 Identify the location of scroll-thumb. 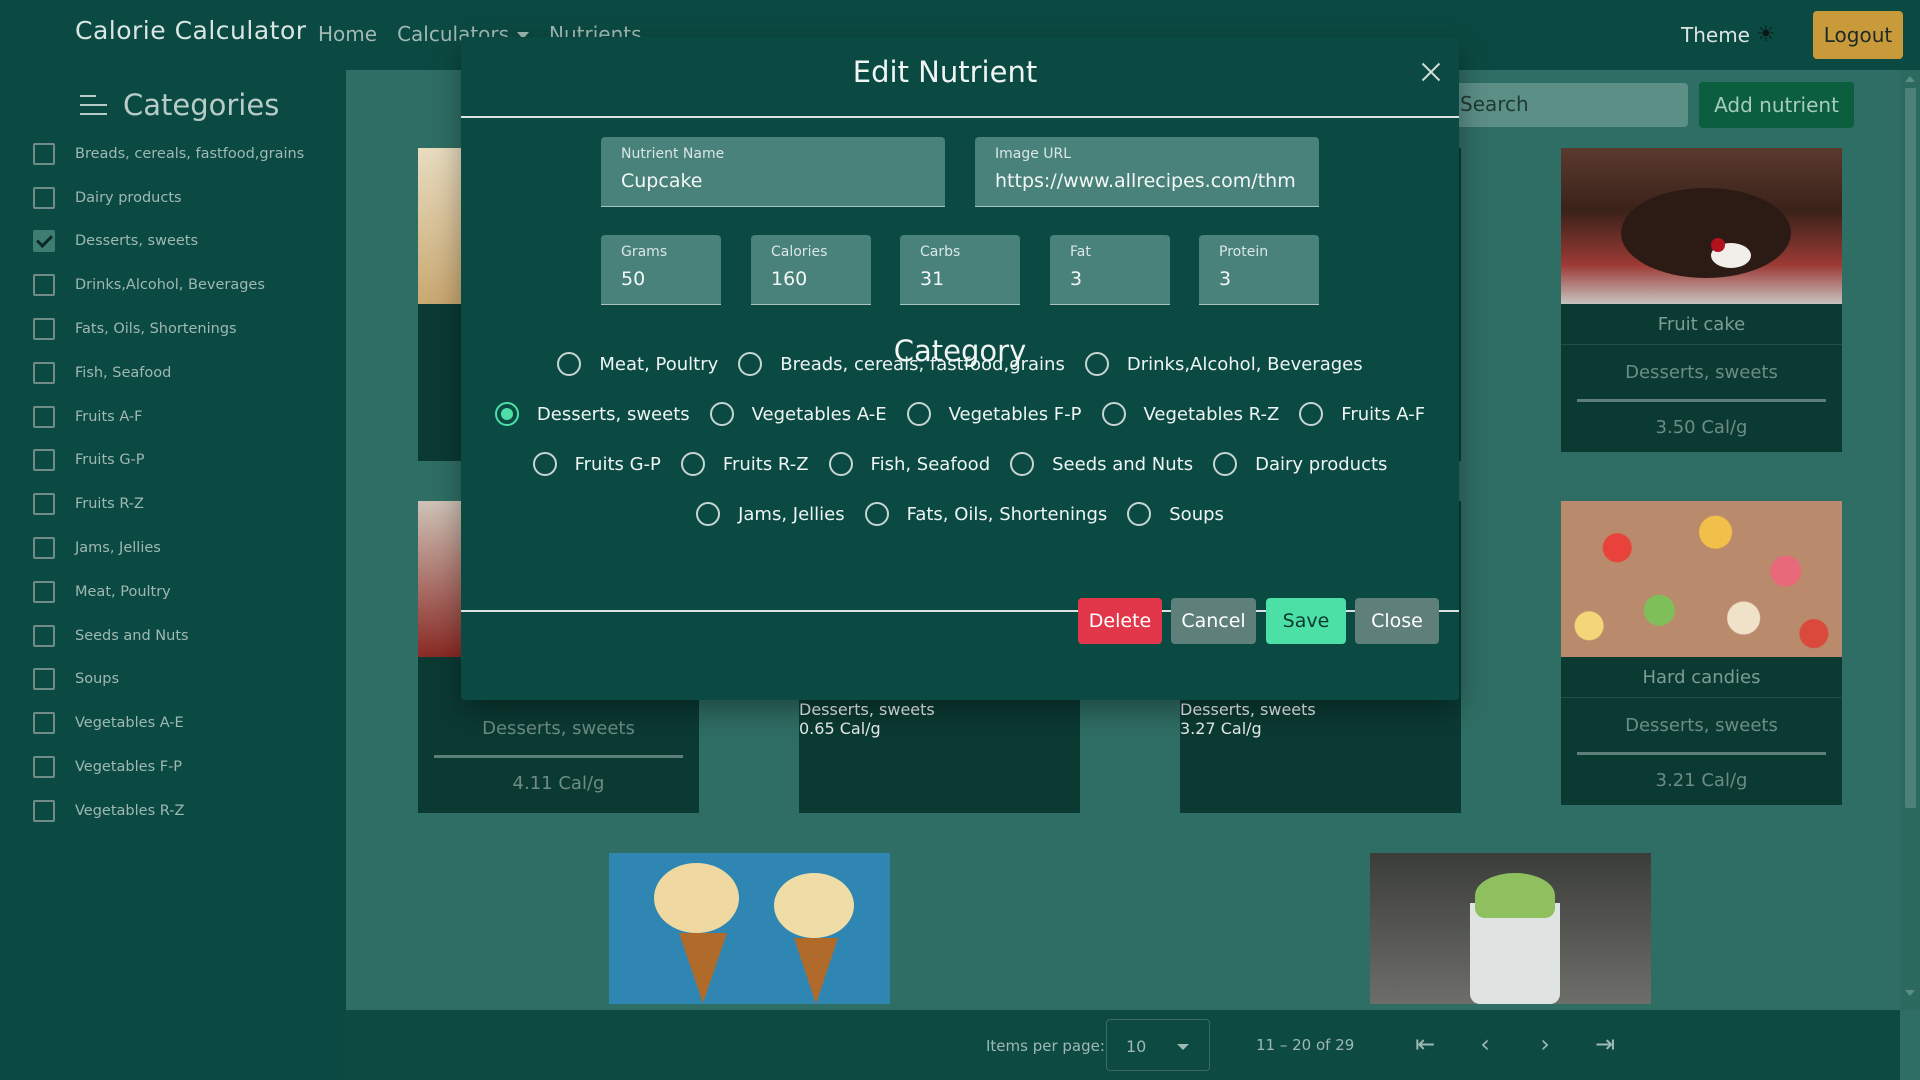
(1910, 448).